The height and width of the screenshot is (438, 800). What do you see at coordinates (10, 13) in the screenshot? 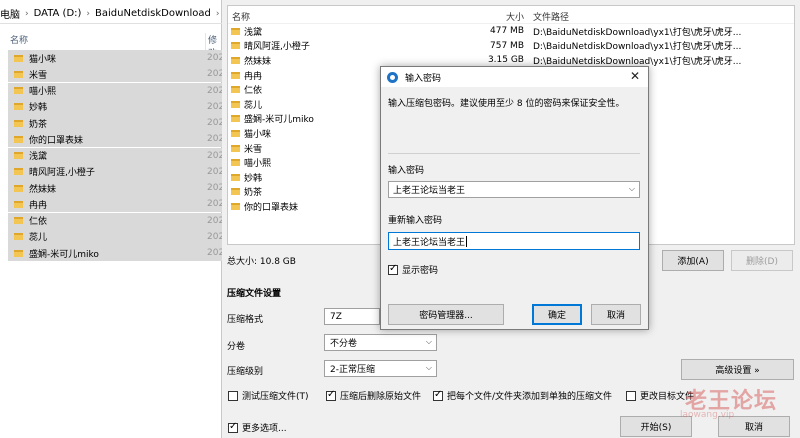
I see `breadcrumb-item: 电脑` at bounding box center [10, 13].